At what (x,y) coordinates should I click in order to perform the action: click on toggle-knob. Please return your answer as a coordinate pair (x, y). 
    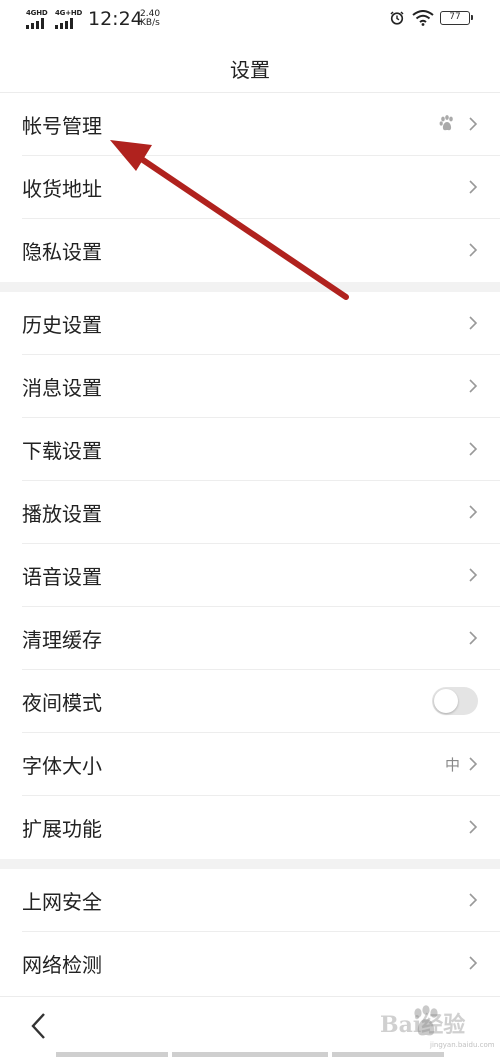
    Looking at the image, I should click on (446, 701).